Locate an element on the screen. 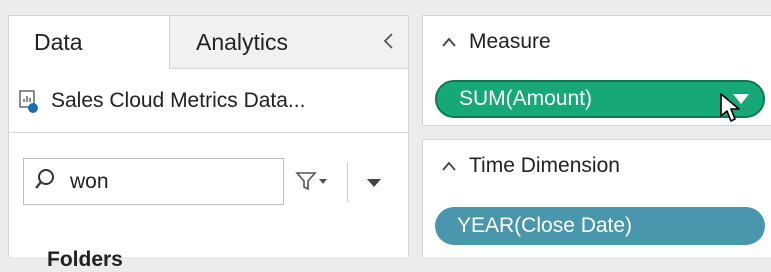 The height and width of the screenshot is (272, 771). tab-analytics: Analytics is located at coordinates (288, 42).